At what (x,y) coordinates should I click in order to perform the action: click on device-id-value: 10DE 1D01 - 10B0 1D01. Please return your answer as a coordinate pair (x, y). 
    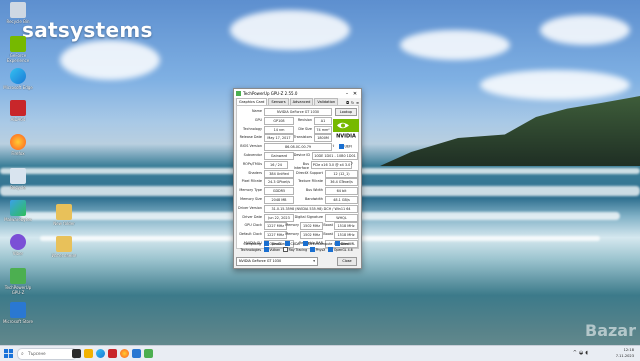
    Looking at the image, I should click on (335, 156).